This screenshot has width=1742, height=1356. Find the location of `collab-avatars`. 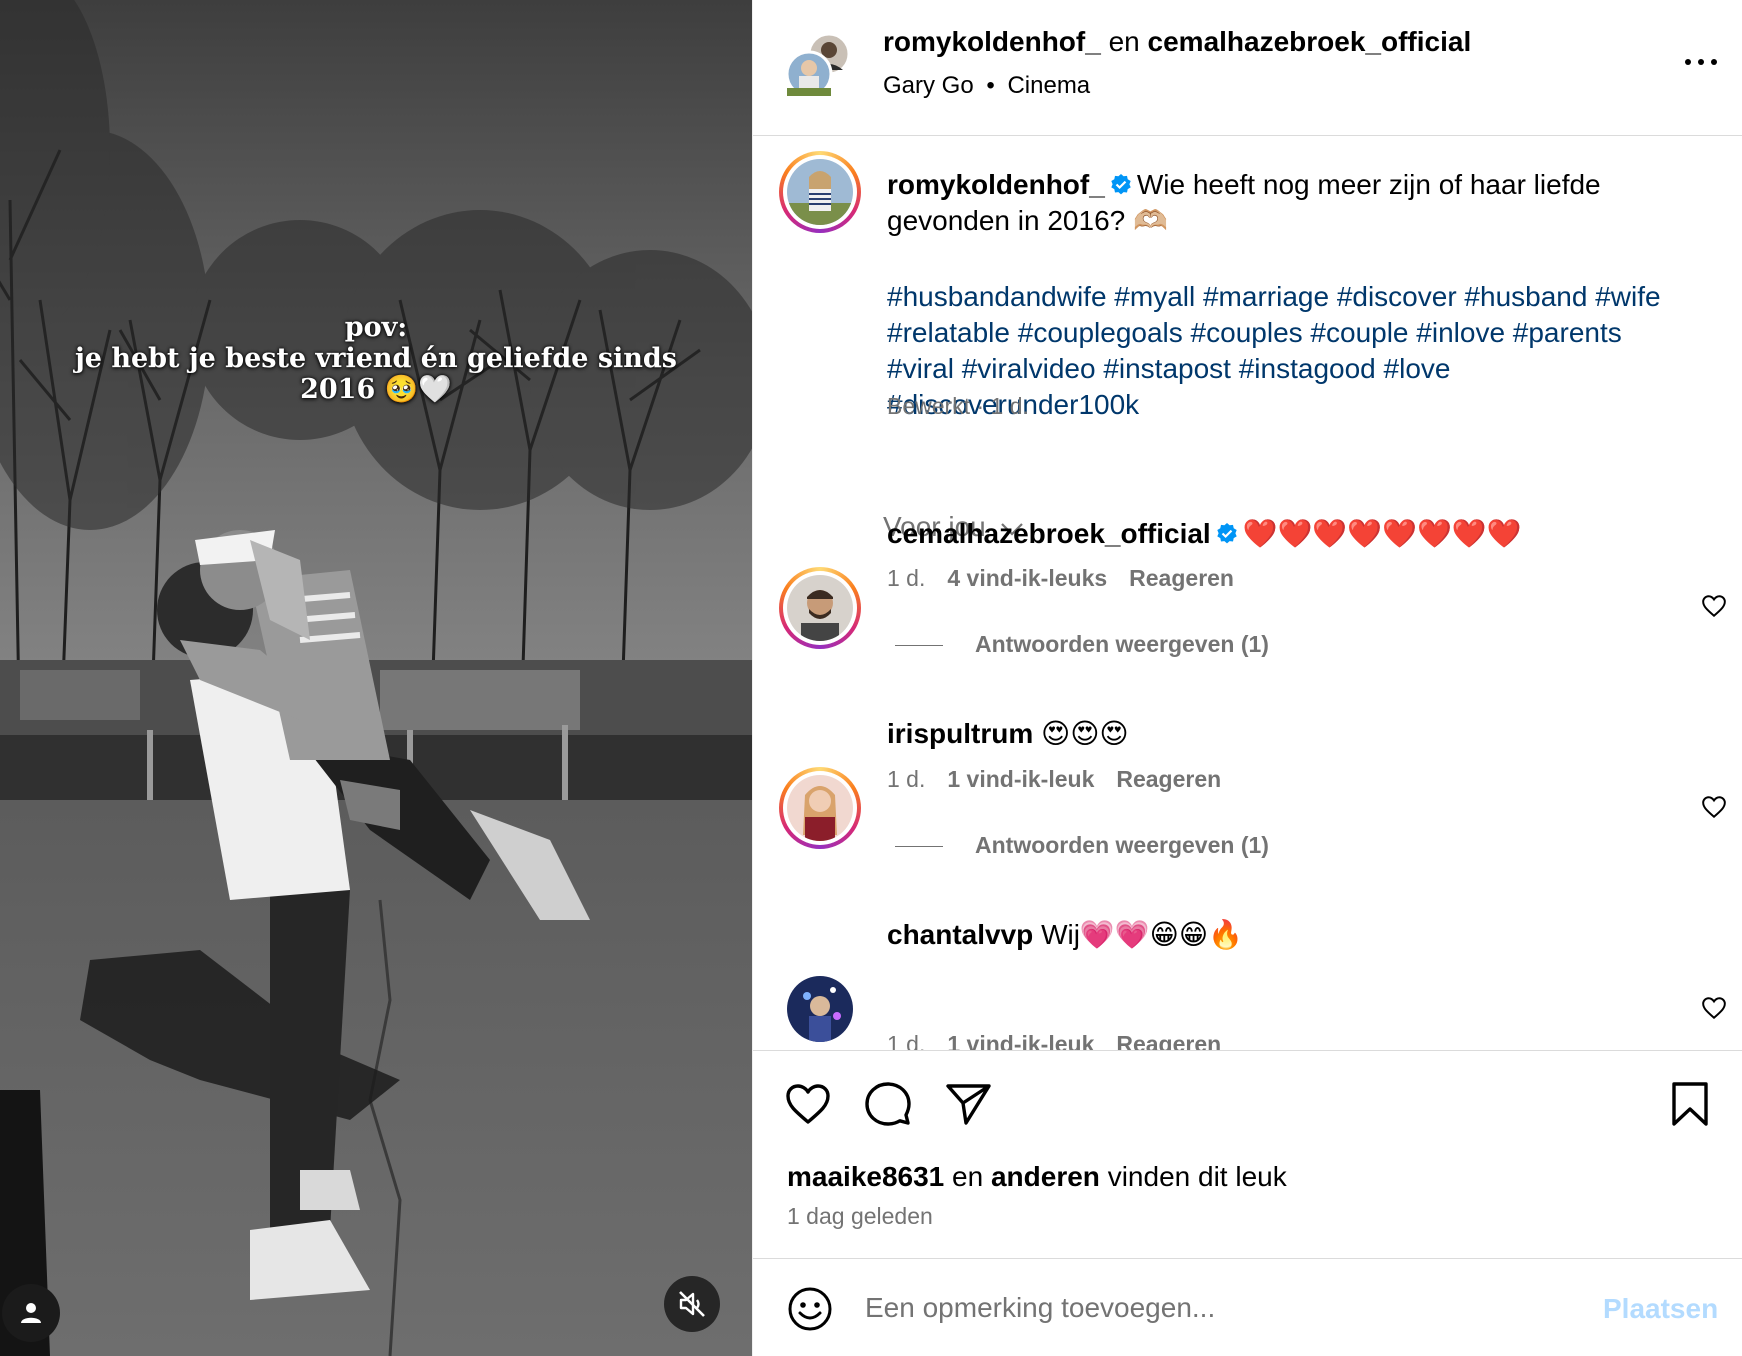

collab-avatars is located at coordinates (818, 65).